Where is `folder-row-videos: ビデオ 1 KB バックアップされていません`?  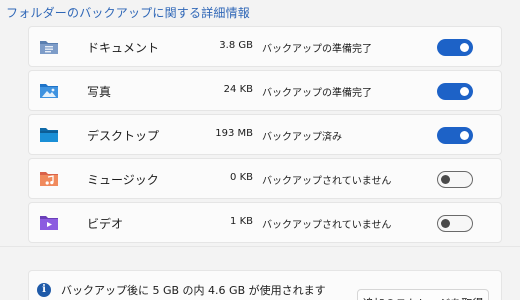
folder-row-videos: ビデオ 1 KB バックアップされていません is located at coordinates (265, 222).